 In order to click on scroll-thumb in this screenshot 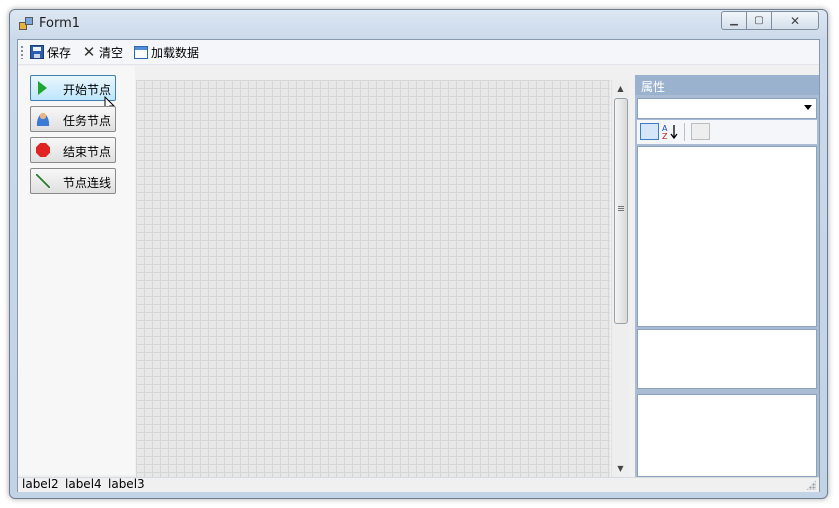, I will do `click(621, 211)`.